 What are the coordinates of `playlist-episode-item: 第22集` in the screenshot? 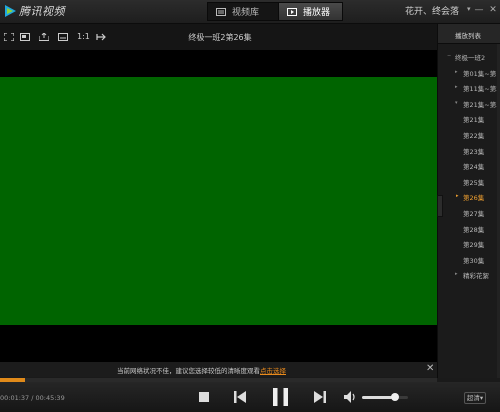 It's located at (480, 135).